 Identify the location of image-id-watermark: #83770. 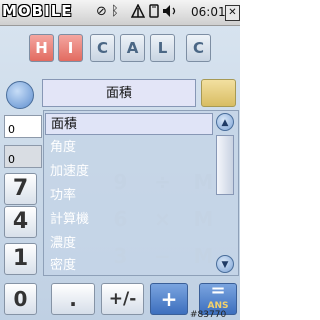
(208, 315).